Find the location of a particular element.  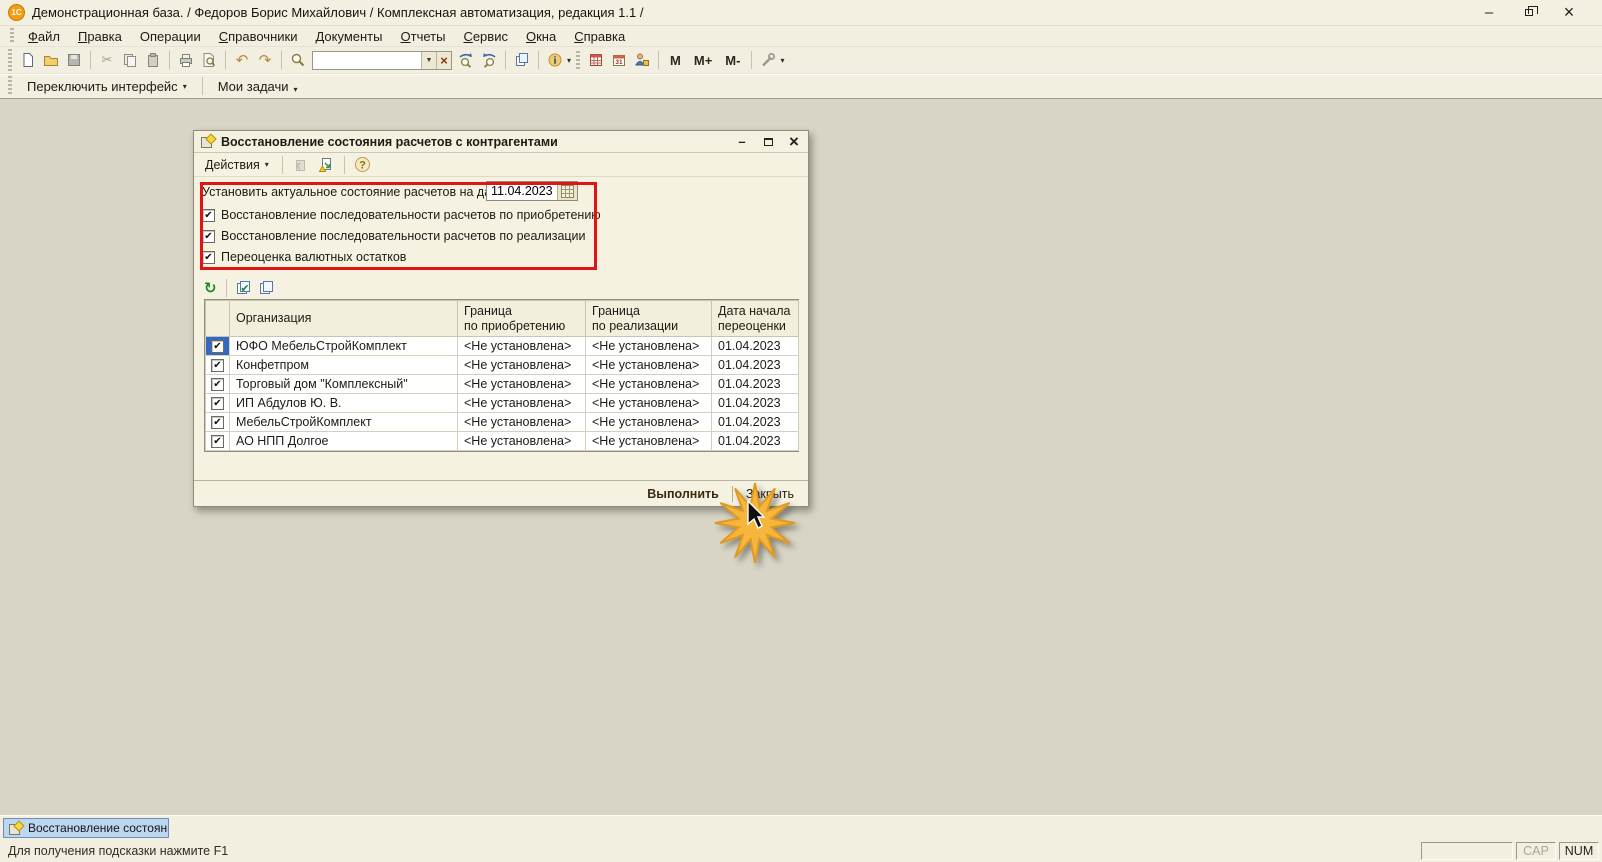

help-icon: ? is located at coordinates (363, 164).